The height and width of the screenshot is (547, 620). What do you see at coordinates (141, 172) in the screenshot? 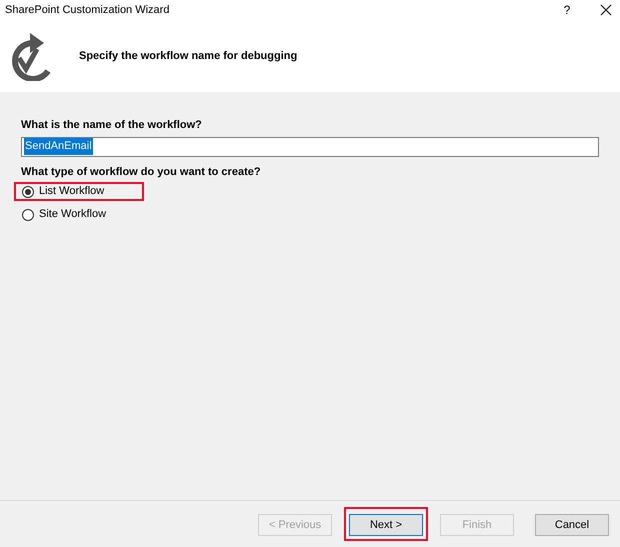
I see `group-label: What type of workflow do you want to create?` at bounding box center [141, 172].